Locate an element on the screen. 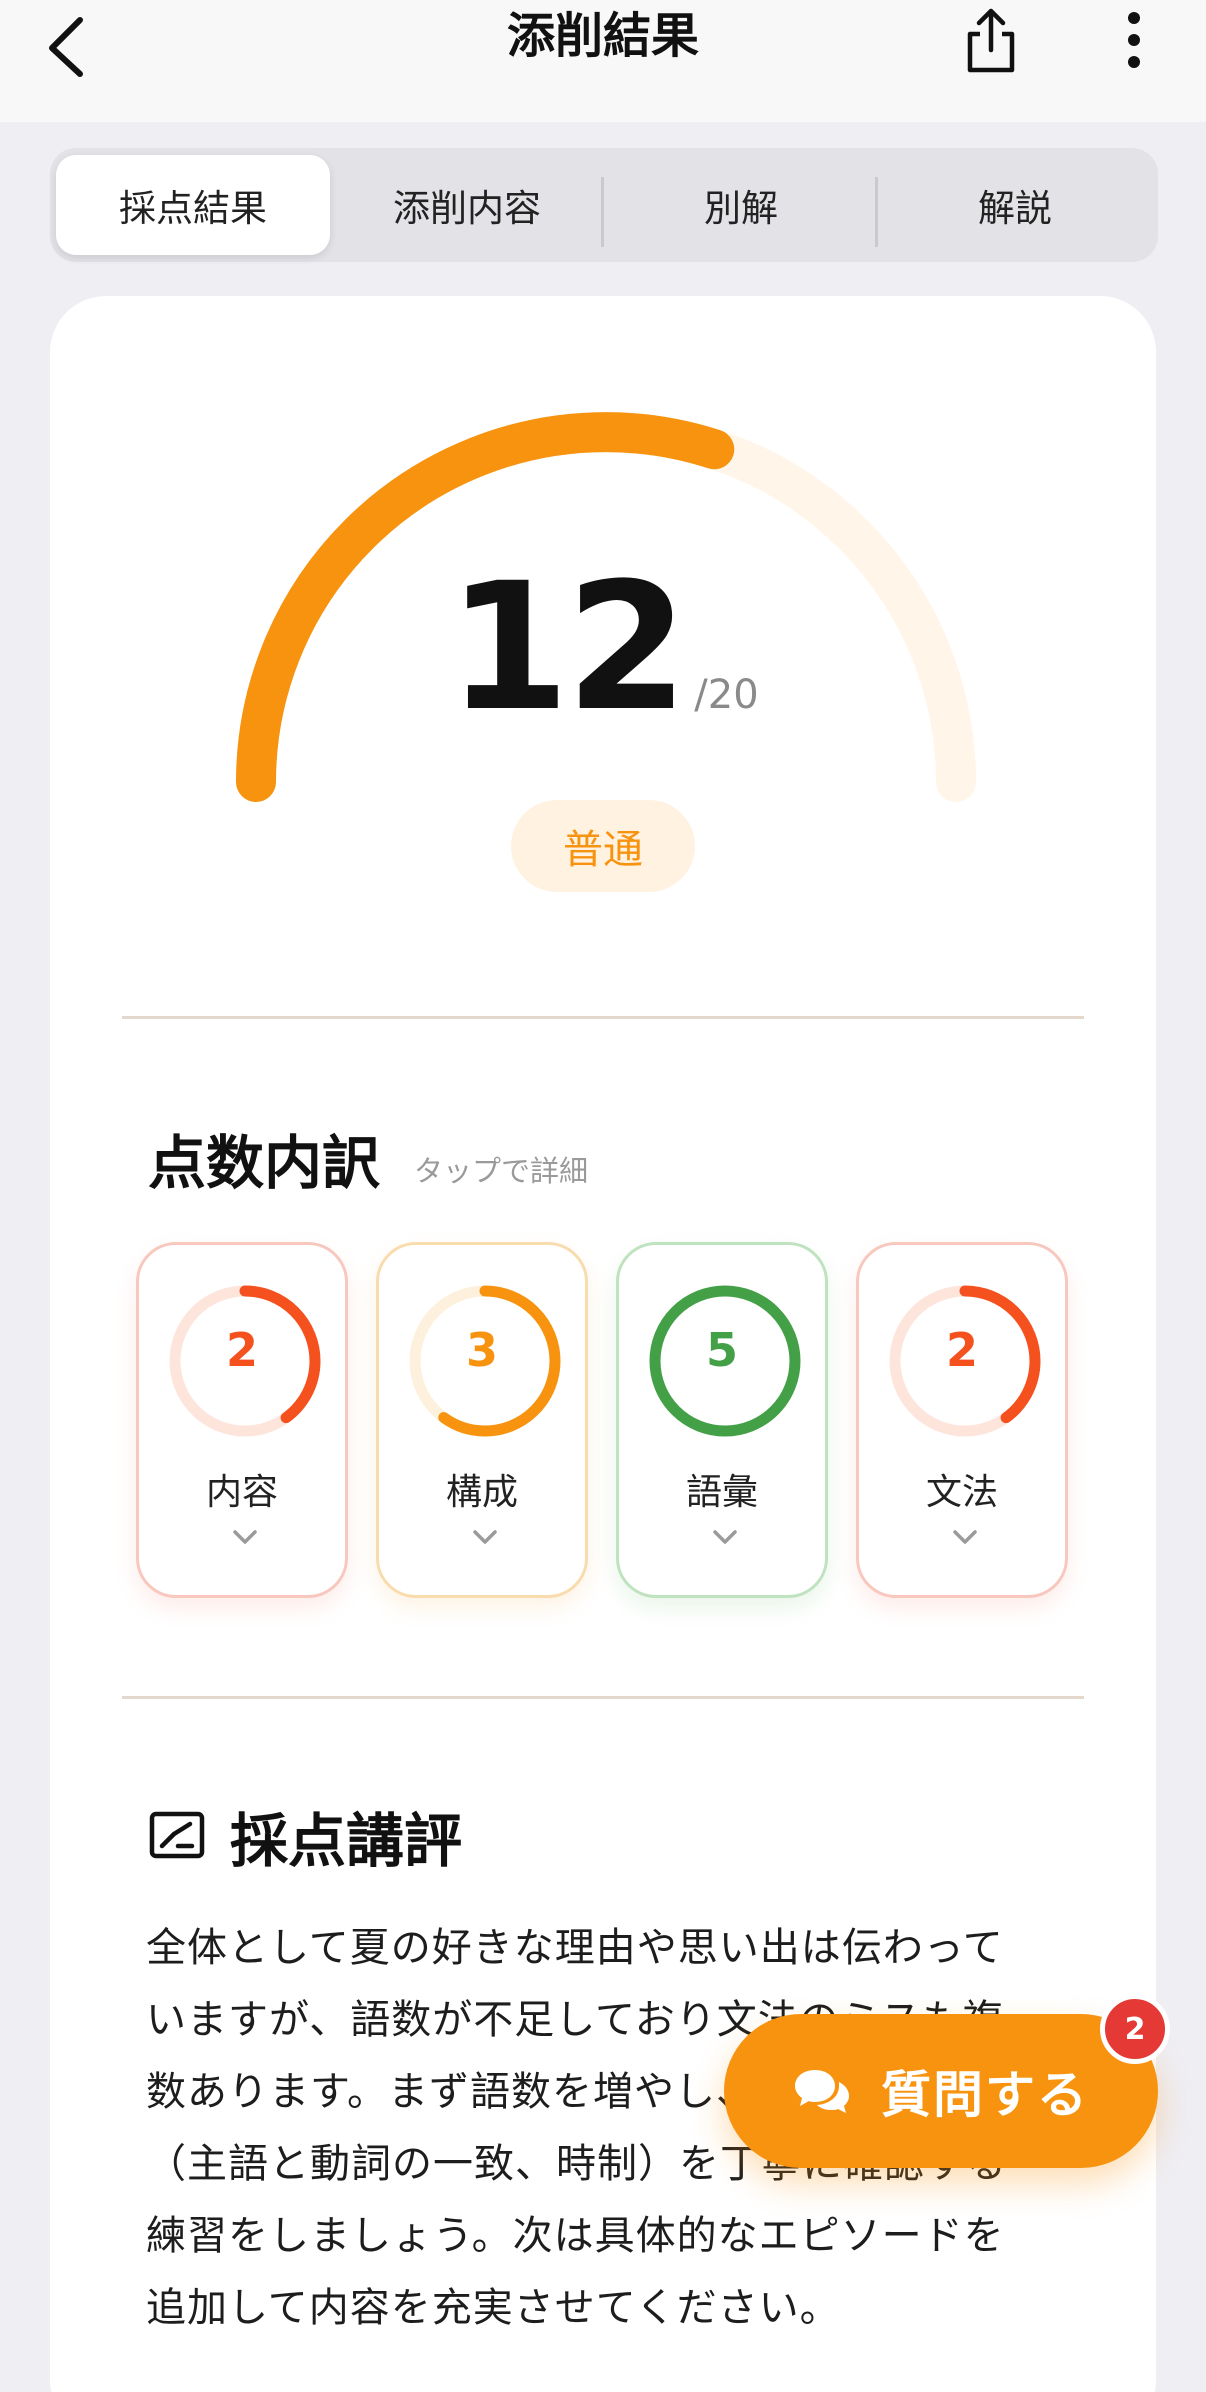 The height and width of the screenshot is (2392, 1206). breakdown-item-structure: 3 構成 is located at coordinates (482, 1420).